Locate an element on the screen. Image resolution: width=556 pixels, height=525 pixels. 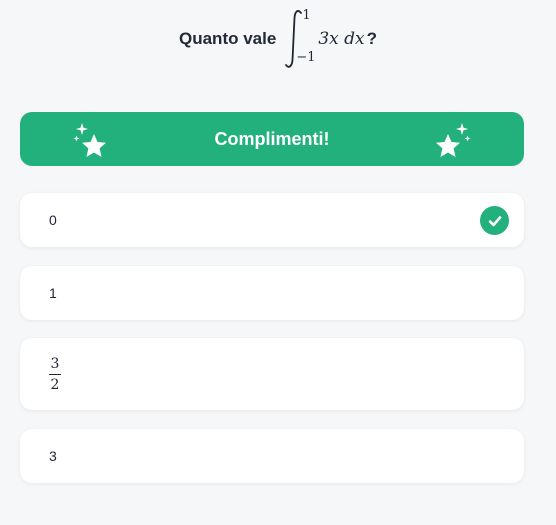
fraction-bar is located at coordinates (55, 374).